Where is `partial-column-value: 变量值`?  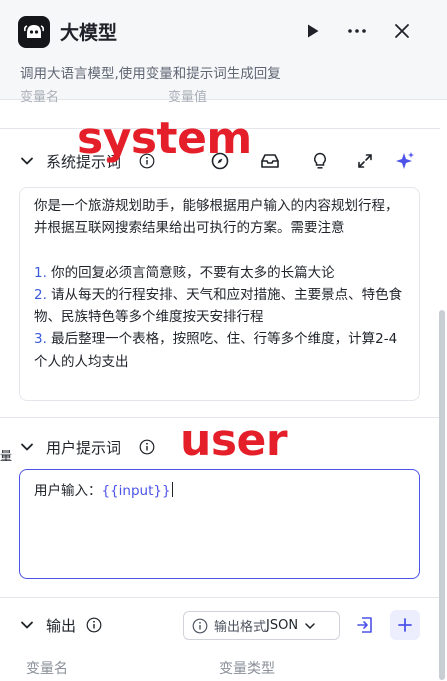 partial-column-value: 变量值 is located at coordinates (188, 97).